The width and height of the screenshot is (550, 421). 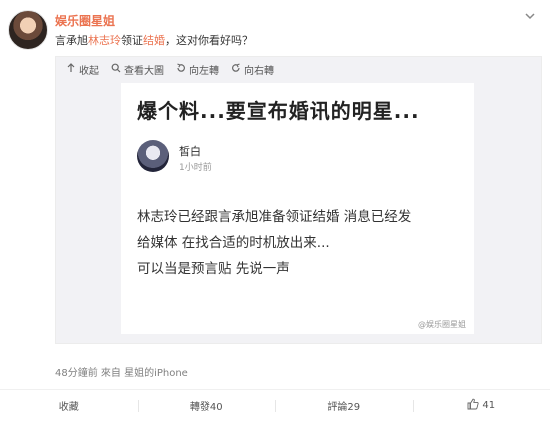 I want to click on comment-button: 評論29, so click(x=344, y=405).